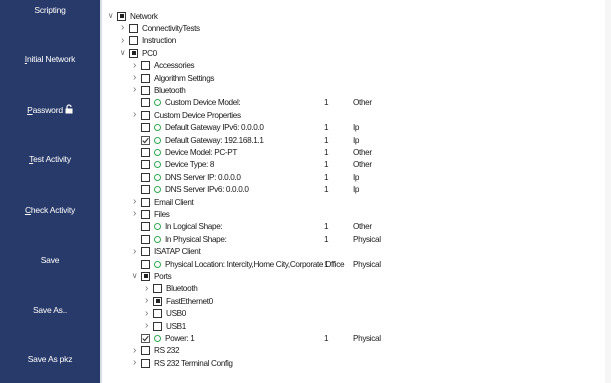  I want to click on save-button: Save, so click(50, 259).